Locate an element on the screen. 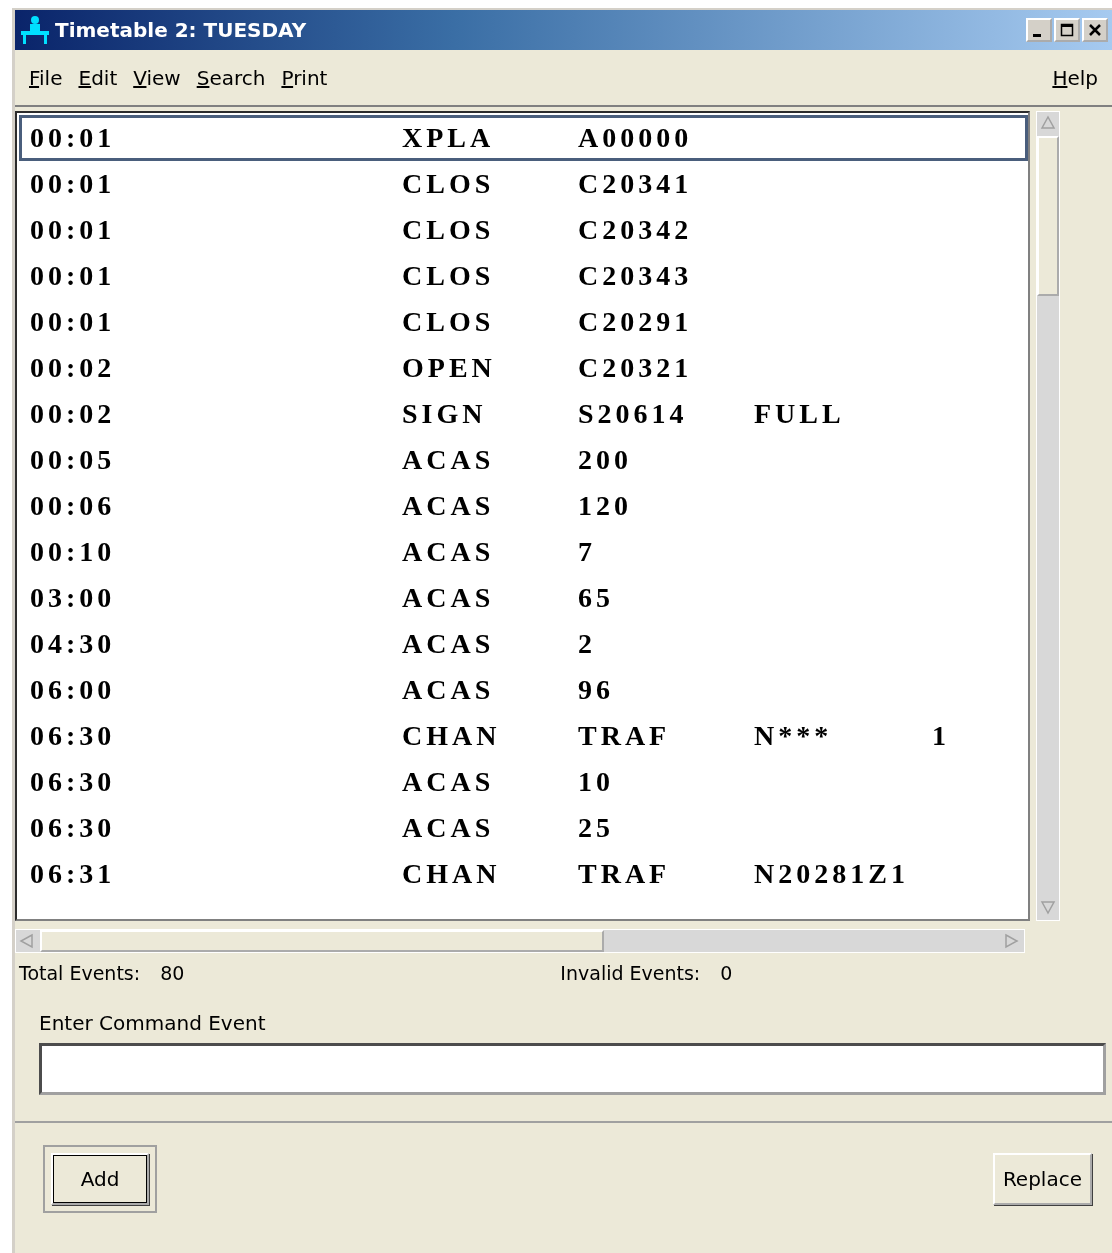 This screenshot has height=1253, width=1112. event-row: 00:02 OPEN C20321 is located at coordinates (523, 368).